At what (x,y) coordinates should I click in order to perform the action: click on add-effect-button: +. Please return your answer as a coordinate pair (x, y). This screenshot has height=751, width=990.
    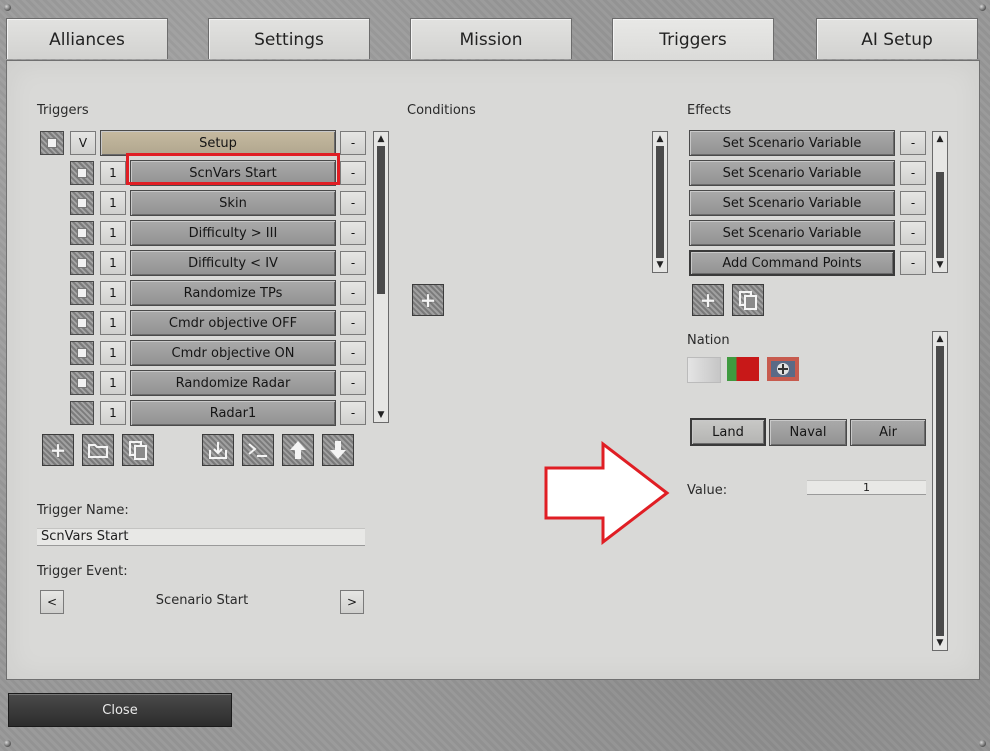
    Looking at the image, I should click on (708, 300).